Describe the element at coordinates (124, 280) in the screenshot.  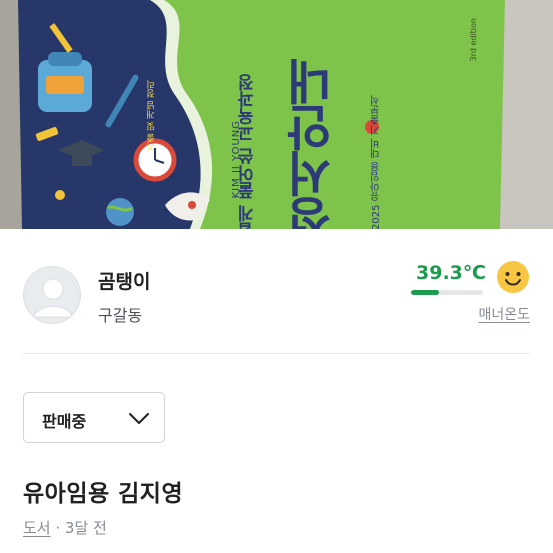
I see `seller-name: 곰탱이` at that location.